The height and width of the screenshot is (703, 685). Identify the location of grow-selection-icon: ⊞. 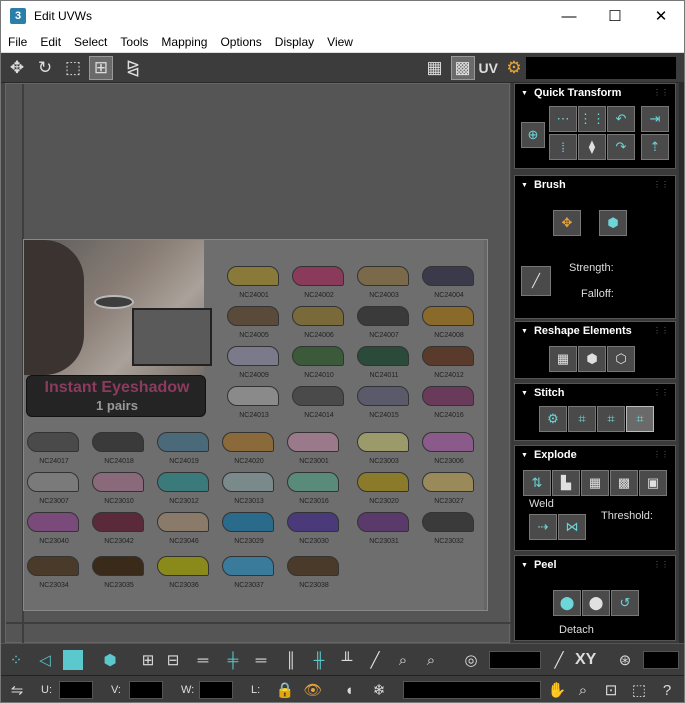
(148, 660).